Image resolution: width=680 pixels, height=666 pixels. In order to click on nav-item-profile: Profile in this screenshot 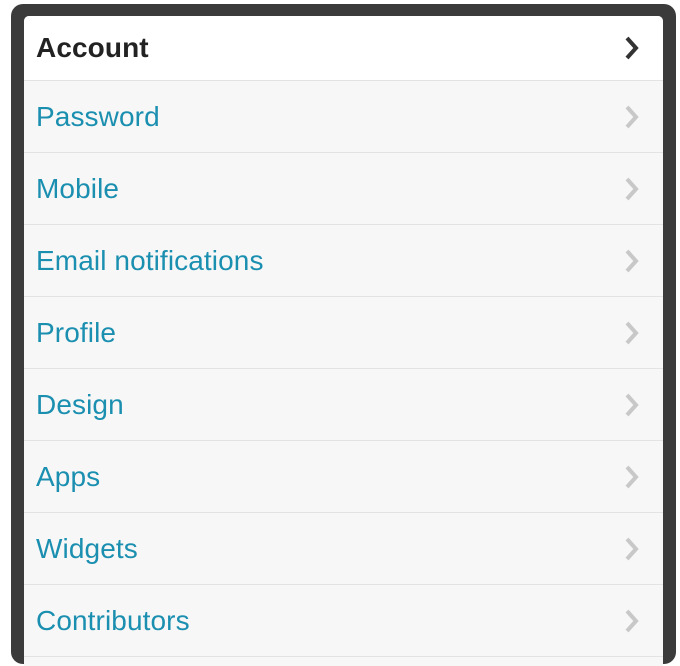, I will do `click(343, 333)`.